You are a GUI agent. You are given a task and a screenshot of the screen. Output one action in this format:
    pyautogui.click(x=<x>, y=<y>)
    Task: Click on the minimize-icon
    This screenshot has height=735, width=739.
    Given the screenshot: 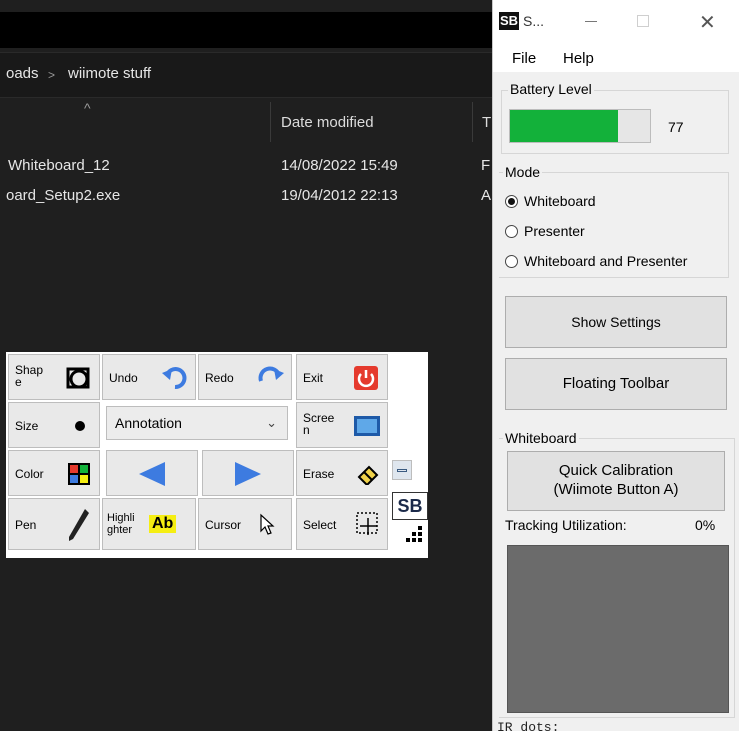 What is the action you would take?
    pyautogui.click(x=402, y=470)
    